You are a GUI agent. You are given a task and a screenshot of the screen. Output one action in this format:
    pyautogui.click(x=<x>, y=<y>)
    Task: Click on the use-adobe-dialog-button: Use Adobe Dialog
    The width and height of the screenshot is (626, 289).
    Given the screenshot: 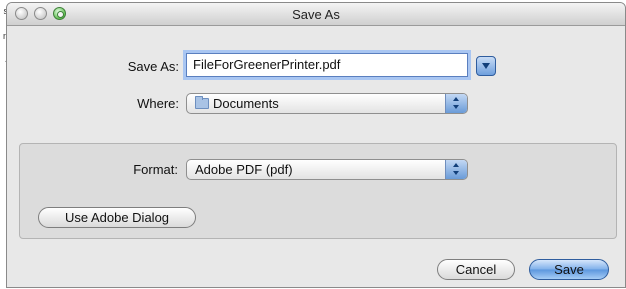 What is the action you would take?
    pyautogui.click(x=117, y=217)
    